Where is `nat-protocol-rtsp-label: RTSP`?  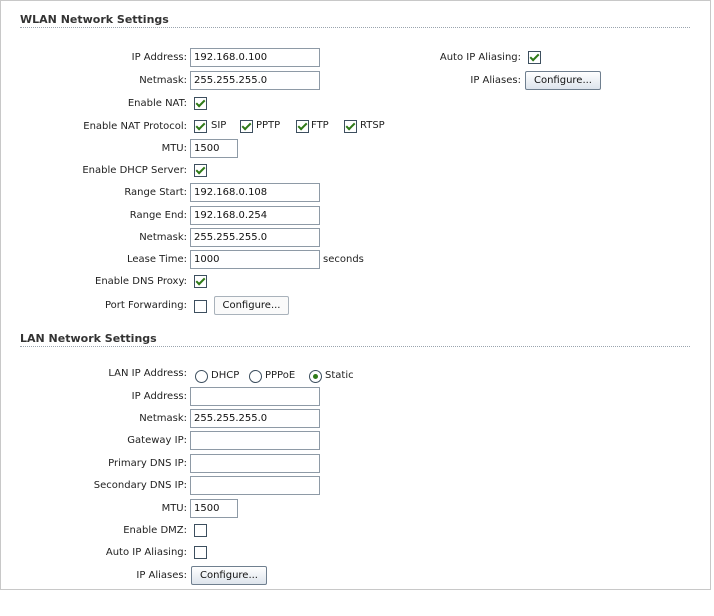 nat-protocol-rtsp-label: RTSP is located at coordinates (372, 125).